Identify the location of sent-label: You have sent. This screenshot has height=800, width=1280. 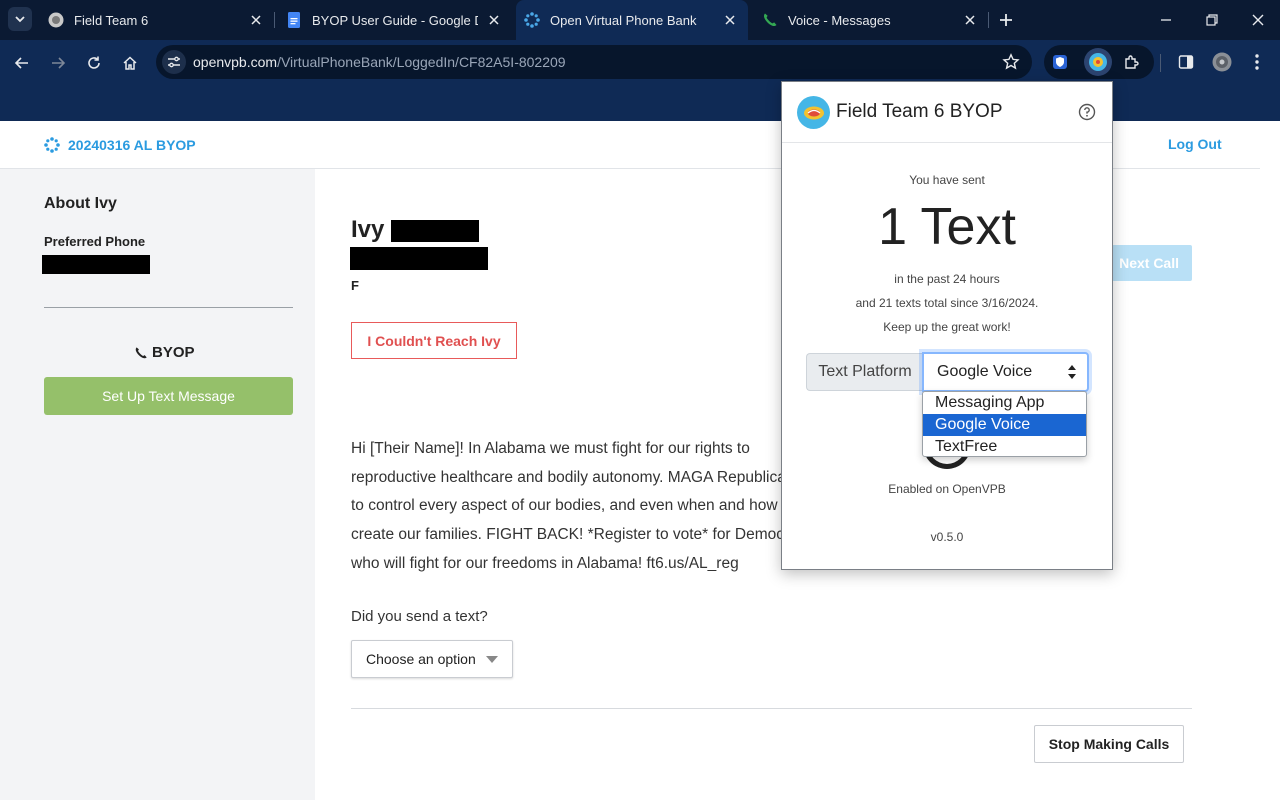
(947, 180).